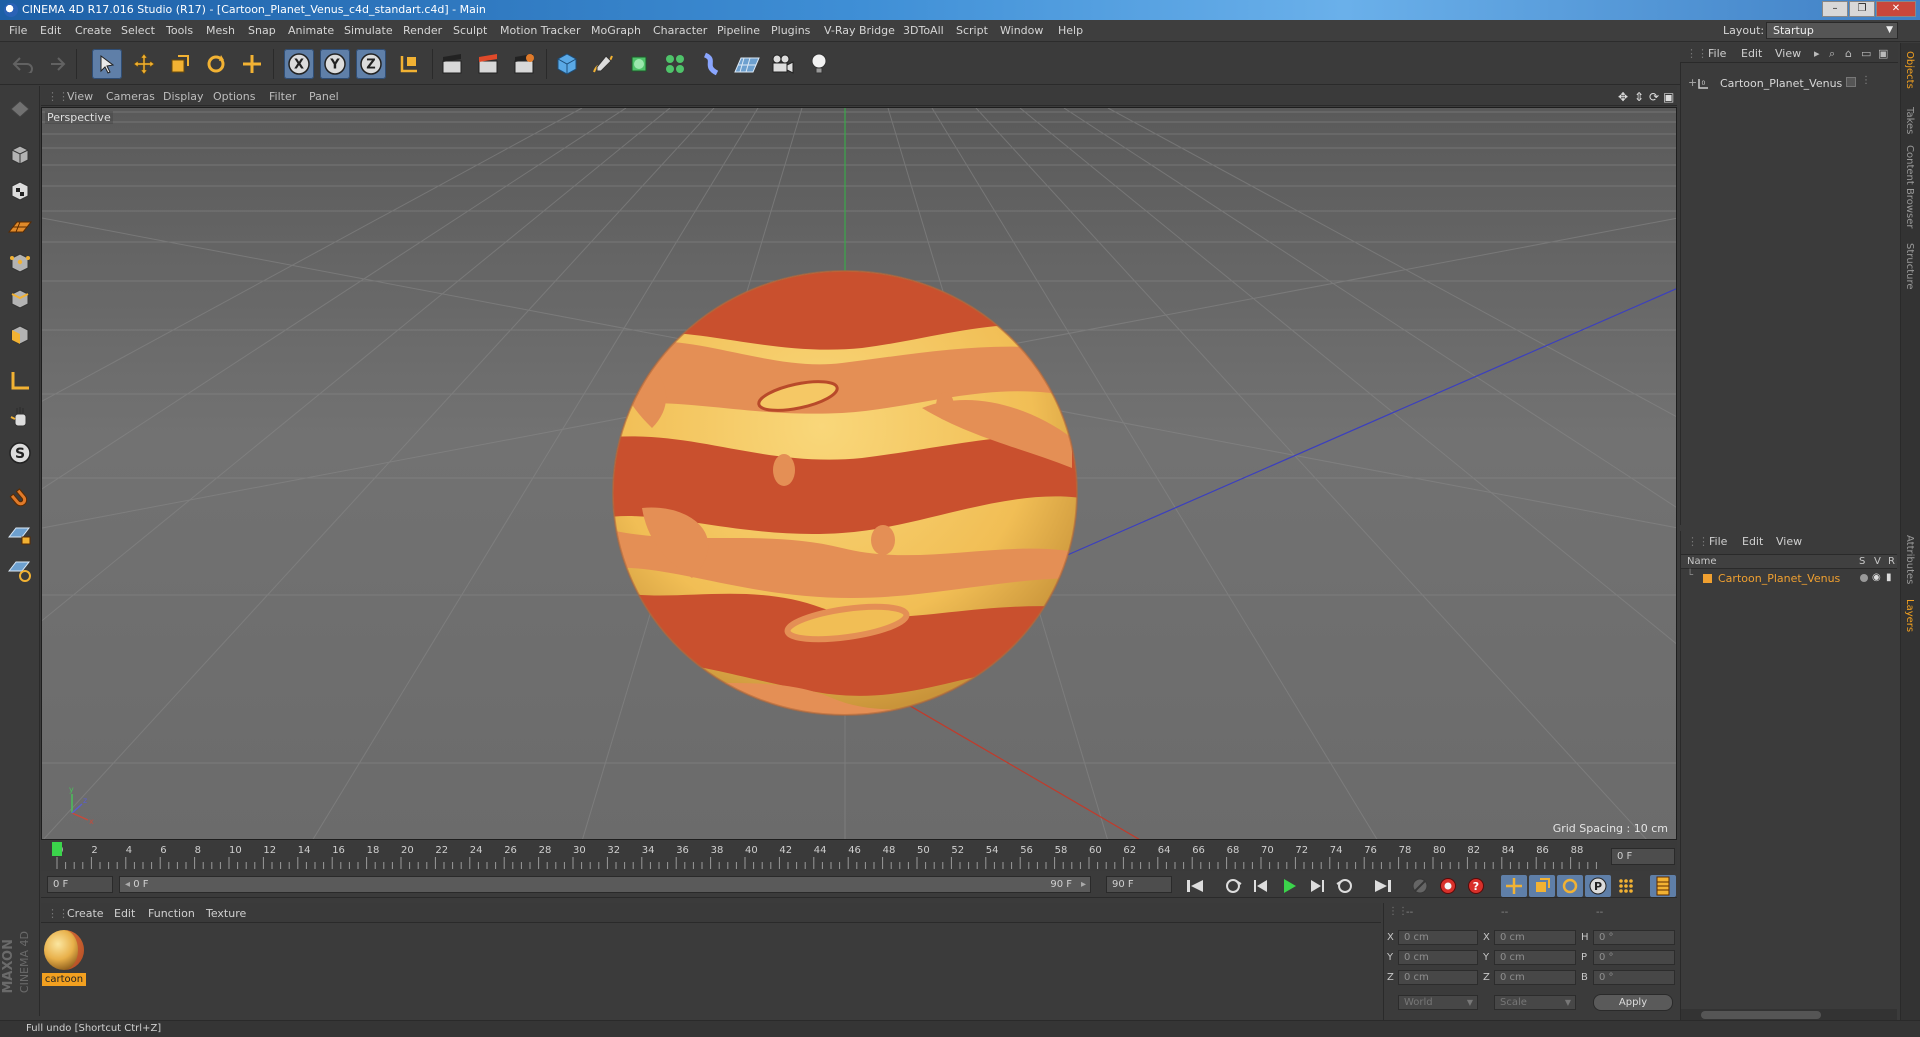 This screenshot has height=1037, width=1920. I want to click on frame-range-slider: ◂ 0 F 90 F ▸, so click(605, 884).